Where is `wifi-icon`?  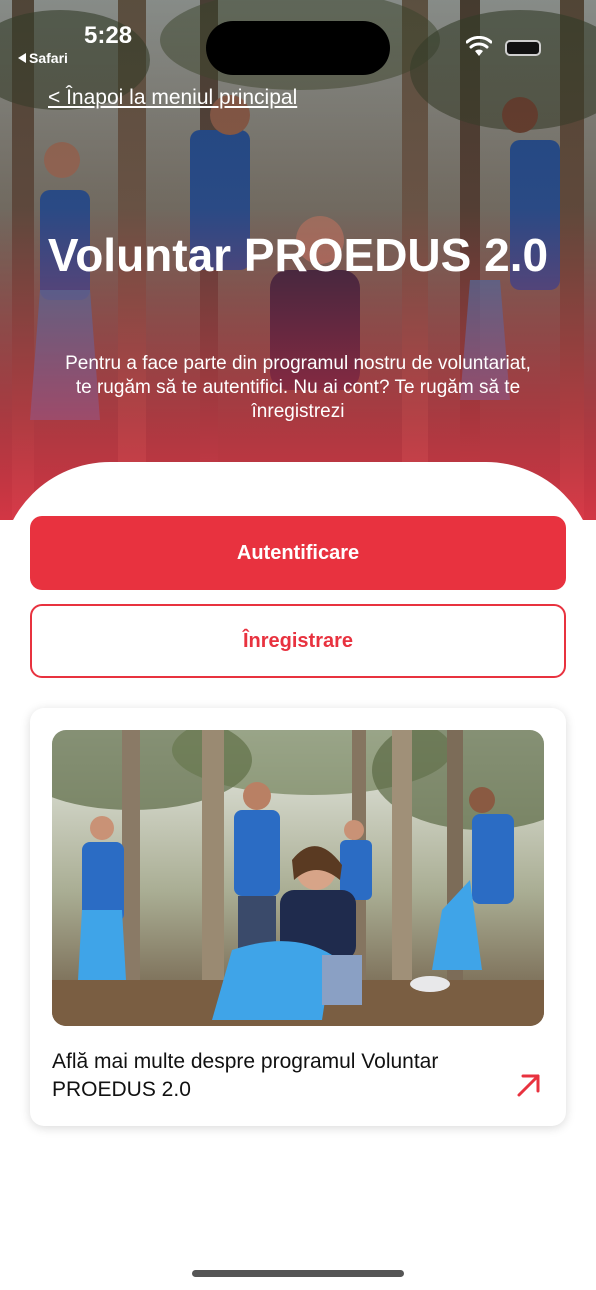
wifi-icon is located at coordinates (479, 46).